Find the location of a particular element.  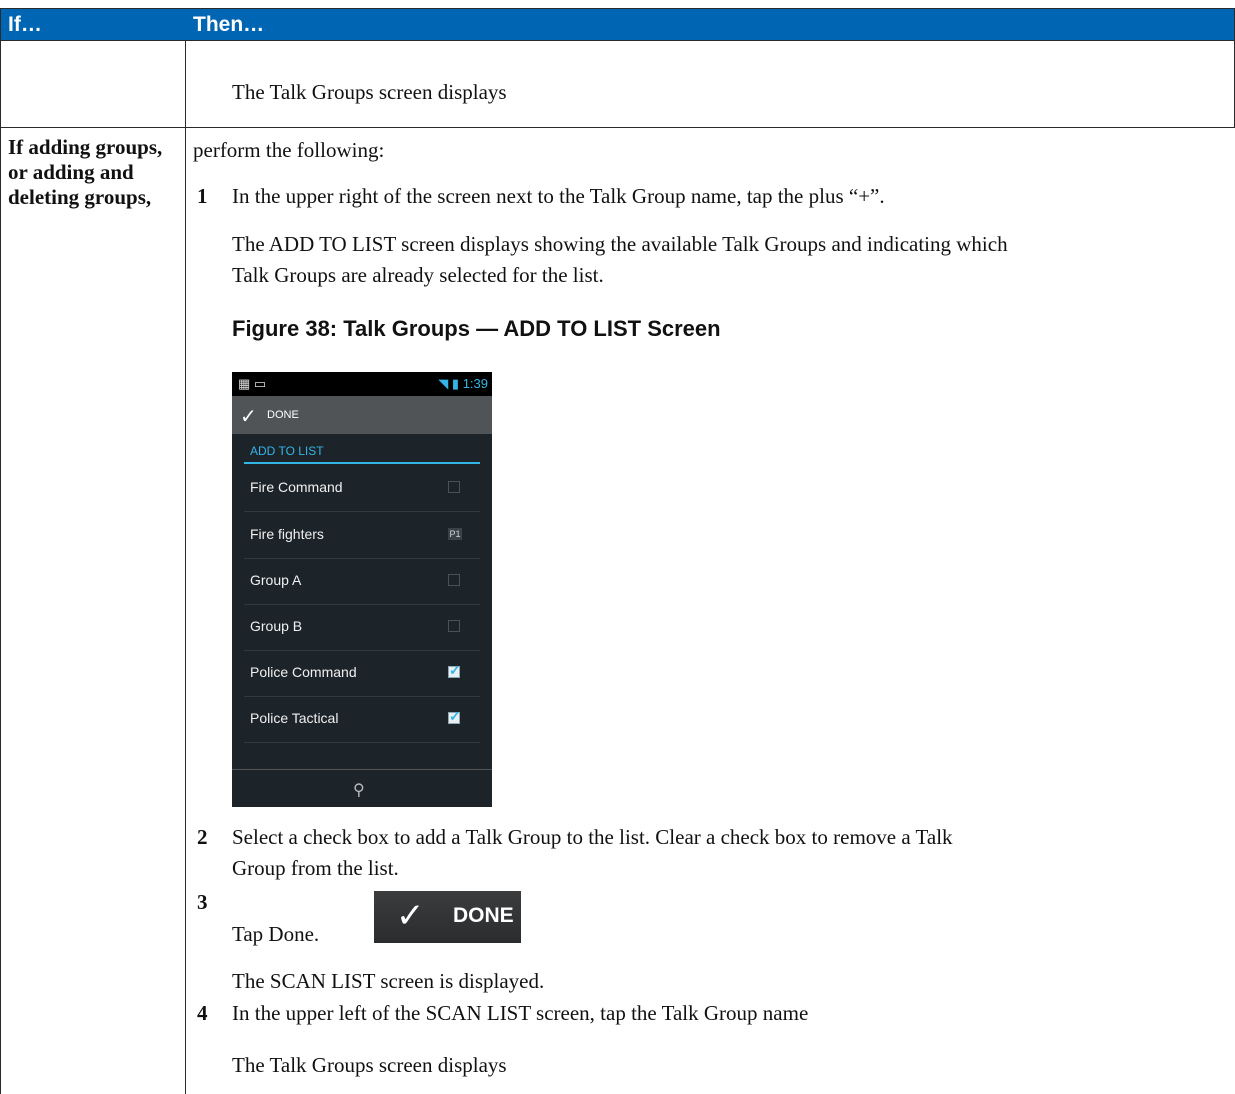

search-icon: ⚲ is located at coordinates (359, 790).